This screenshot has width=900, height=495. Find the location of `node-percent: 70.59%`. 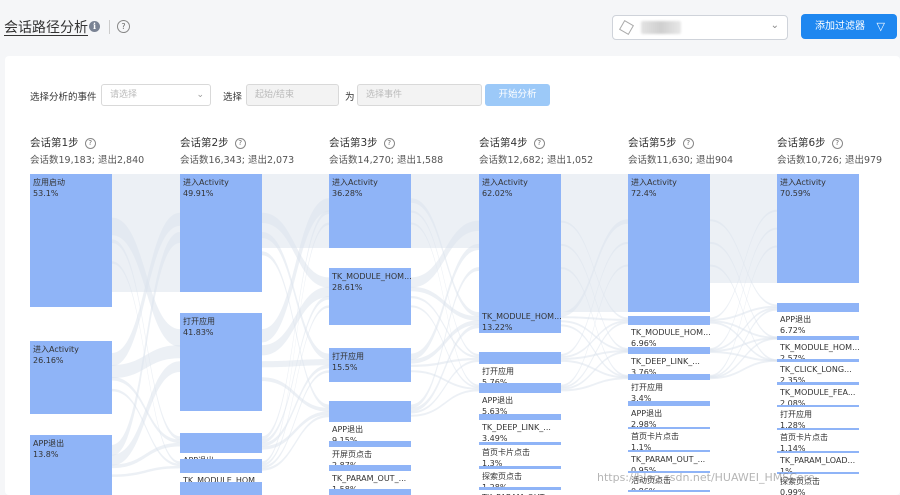

node-percent: 70.59% is located at coordinates (795, 193).